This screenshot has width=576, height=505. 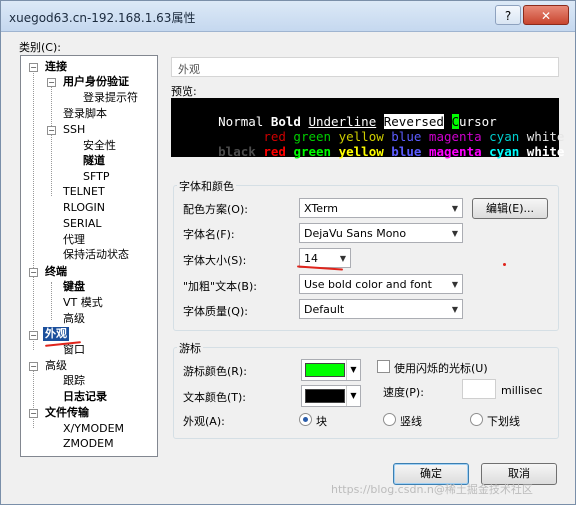 I want to click on blink-cursor-label: 使用闪烁的光标(U), so click(x=441, y=368).